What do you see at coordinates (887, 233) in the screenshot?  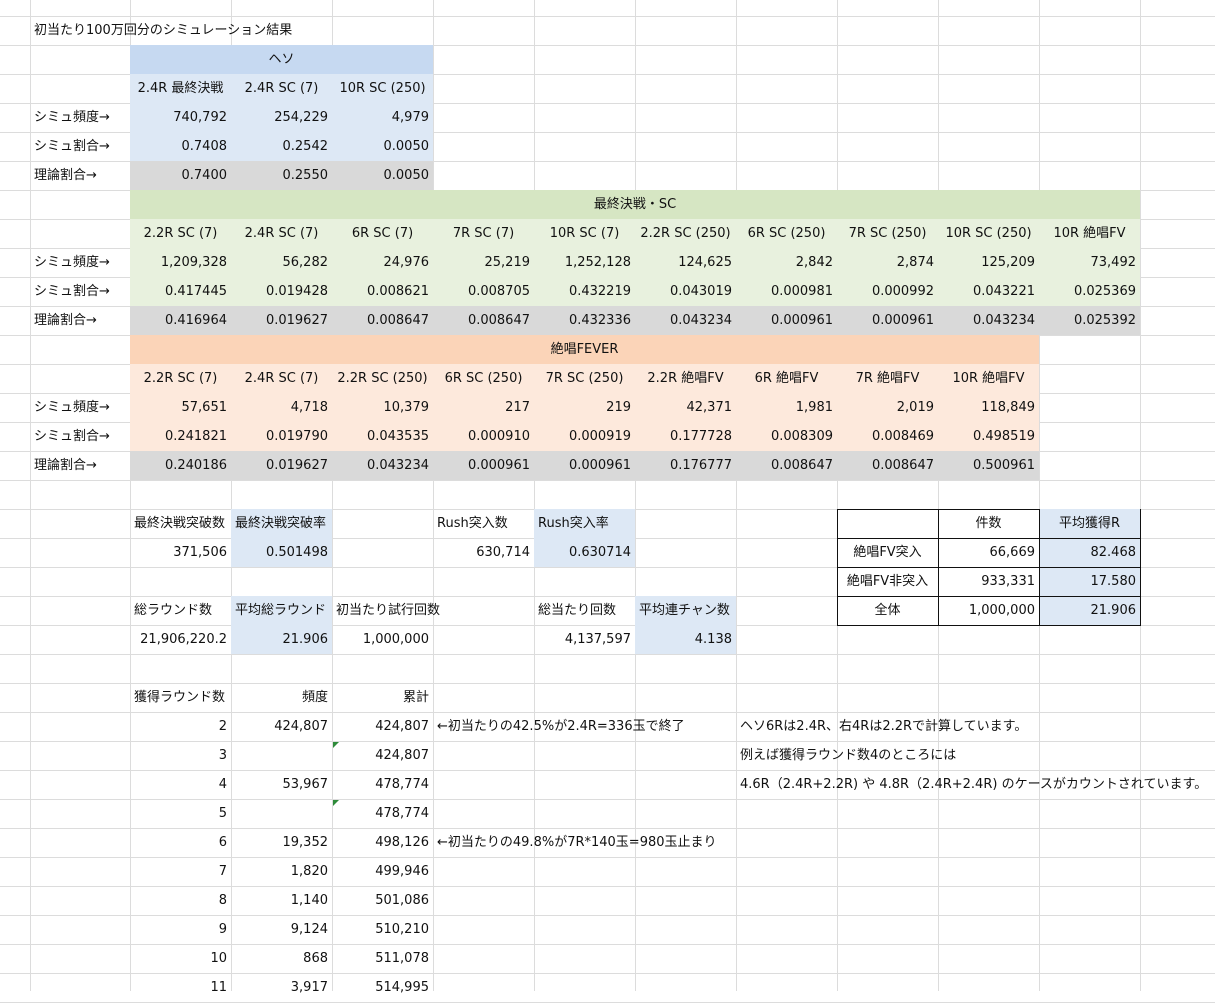 I see `final-column-header: 7R SC (250)` at bounding box center [887, 233].